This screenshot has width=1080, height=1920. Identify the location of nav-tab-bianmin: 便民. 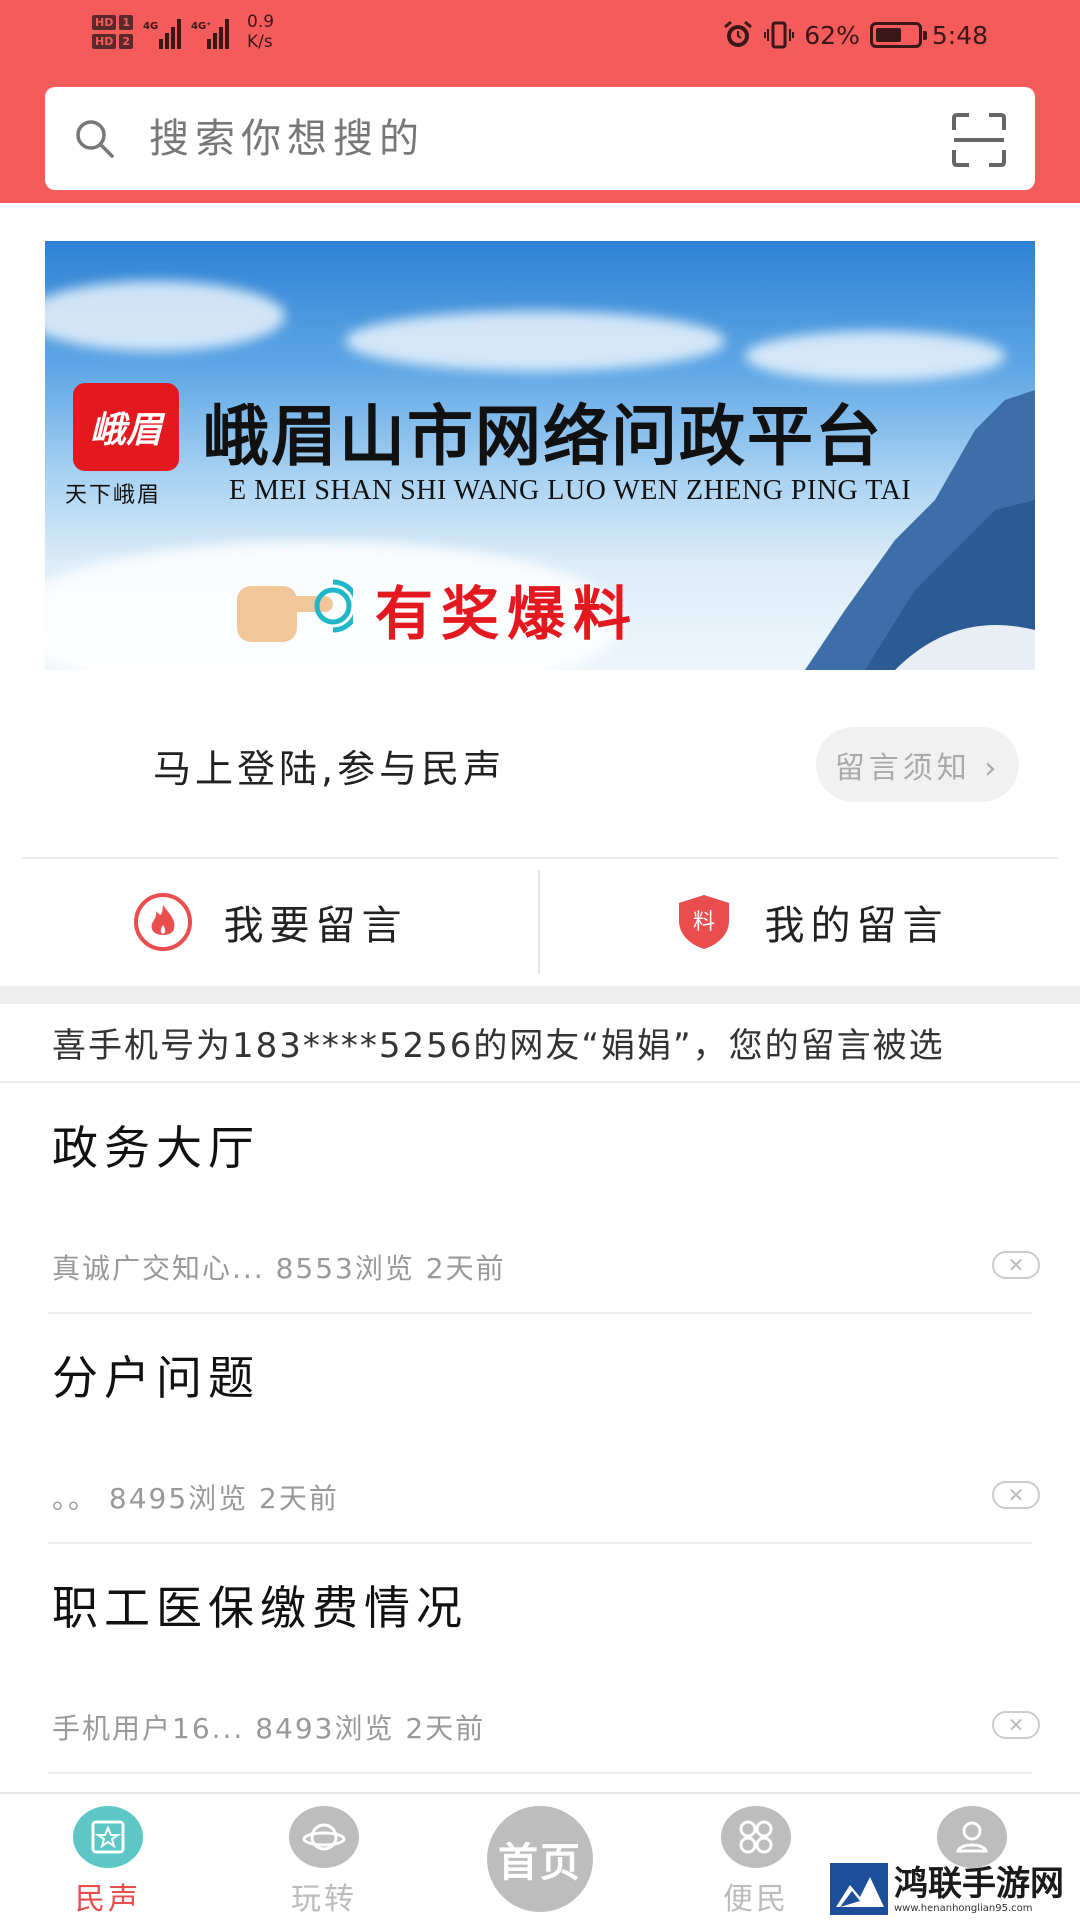
(756, 1857).